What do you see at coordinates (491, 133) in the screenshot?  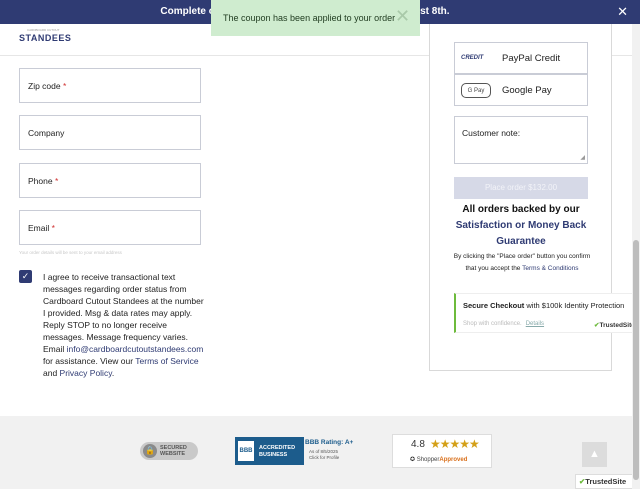 I see `customer-note-label: Customer note:` at bounding box center [491, 133].